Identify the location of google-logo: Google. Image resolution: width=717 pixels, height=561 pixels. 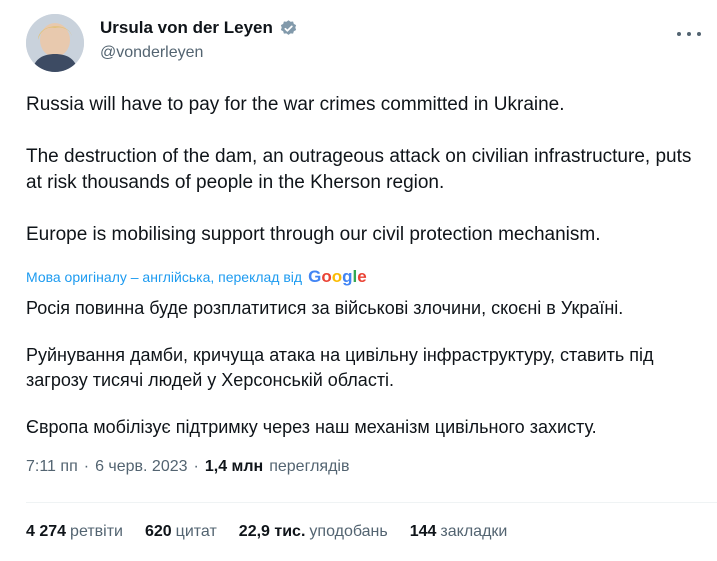
(337, 276).